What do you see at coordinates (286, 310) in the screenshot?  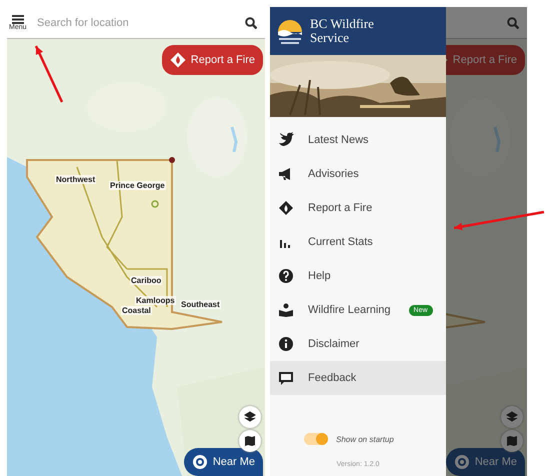 I see `reader-icon` at bounding box center [286, 310].